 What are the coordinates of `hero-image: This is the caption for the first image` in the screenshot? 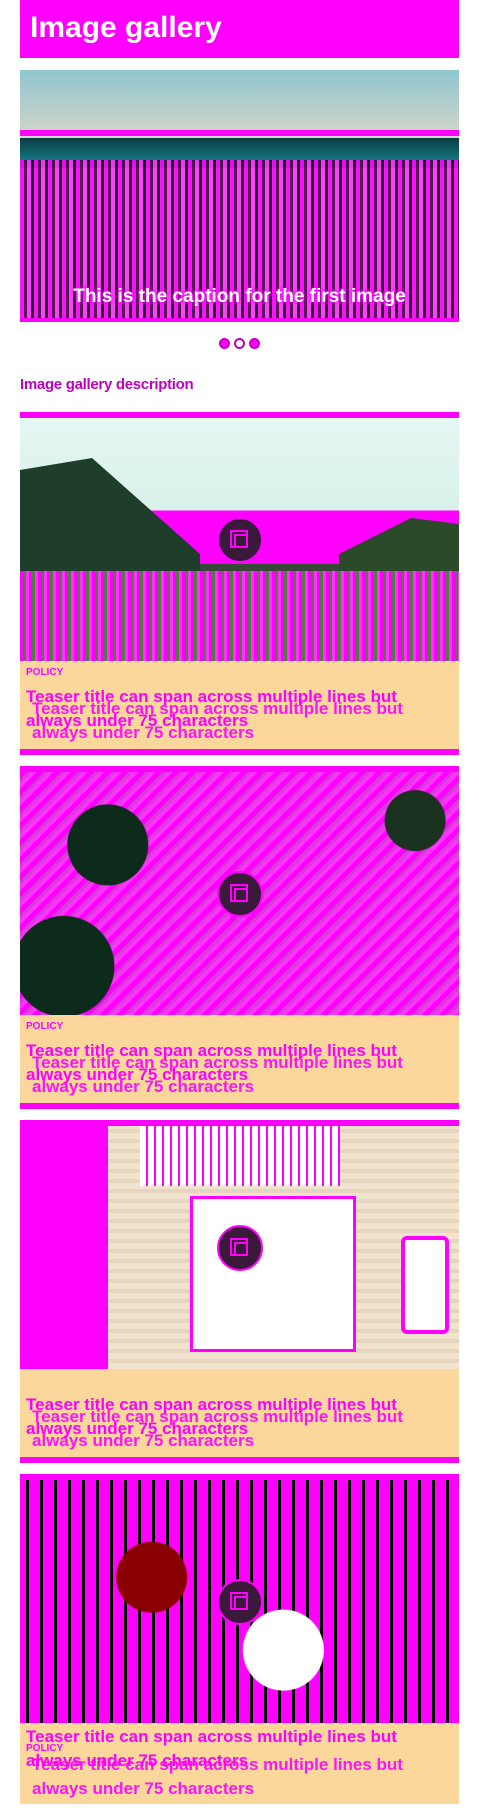 It's located at (239, 196).